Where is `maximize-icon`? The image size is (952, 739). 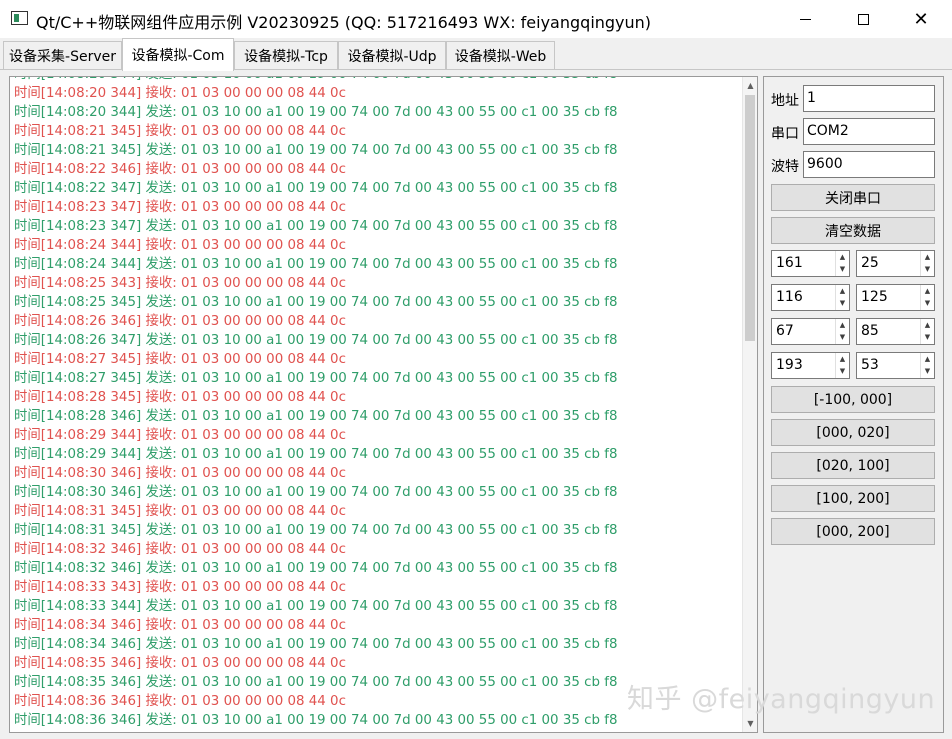
maximize-icon is located at coordinates (863, 19).